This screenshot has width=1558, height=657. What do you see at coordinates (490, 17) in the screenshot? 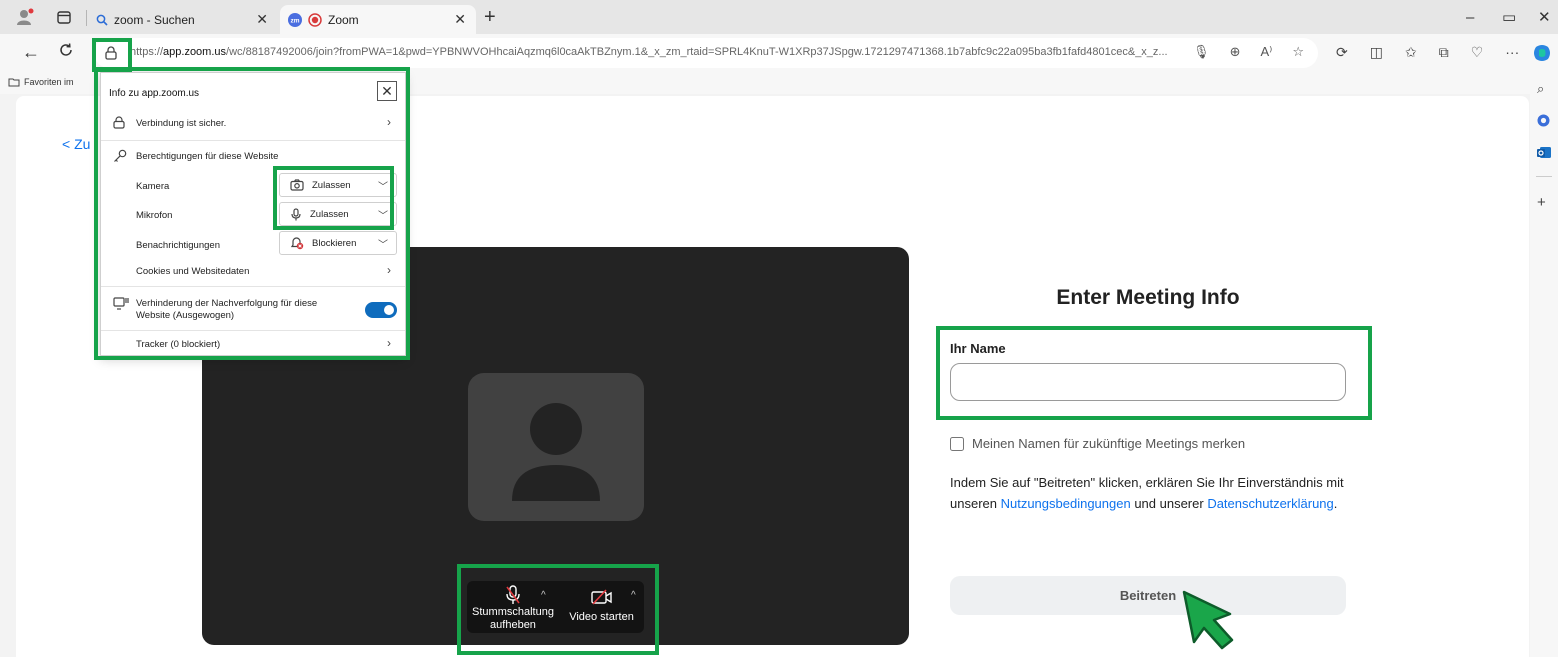
I see `new-tab-icon: +` at bounding box center [490, 17].